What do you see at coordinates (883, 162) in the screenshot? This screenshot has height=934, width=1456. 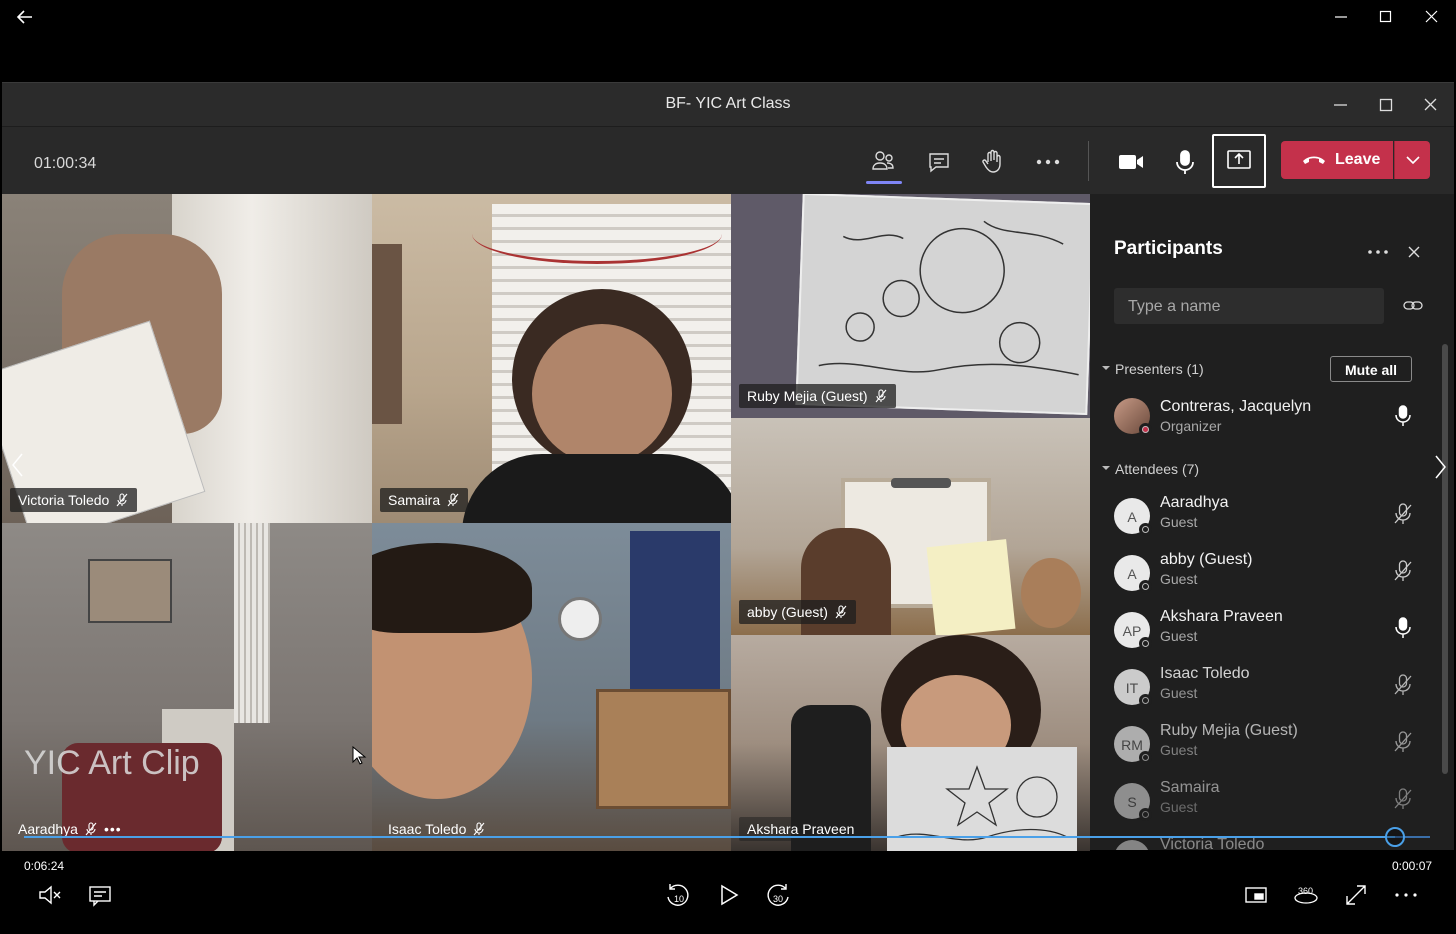 I see `people-icon` at bounding box center [883, 162].